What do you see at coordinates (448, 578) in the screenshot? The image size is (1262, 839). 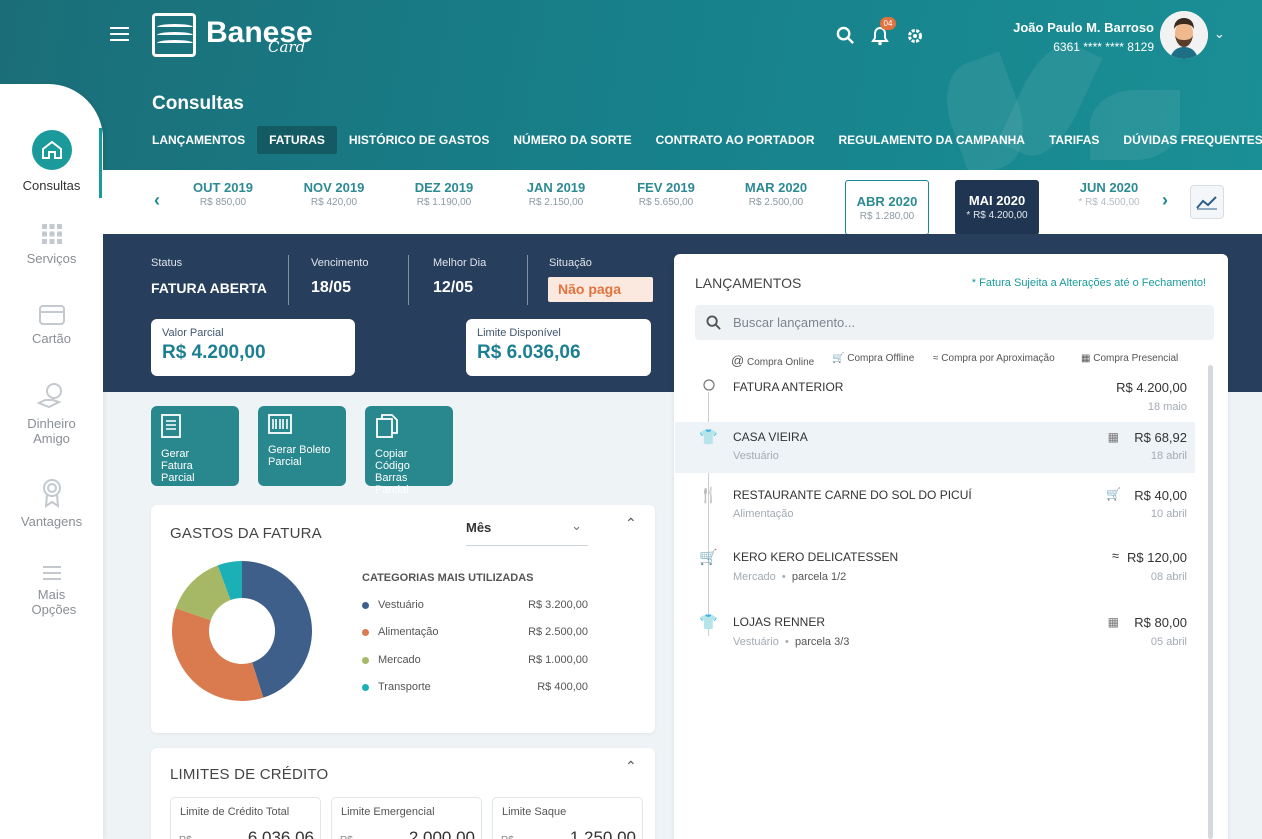 I see `categories-title: CATEGORIAS MAIS UTILIZADAS` at bounding box center [448, 578].